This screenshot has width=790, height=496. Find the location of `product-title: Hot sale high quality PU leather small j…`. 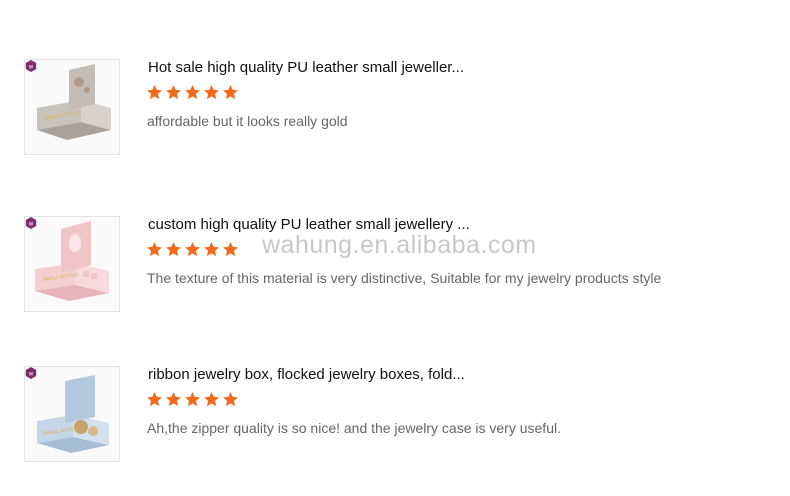

product-title: Hot sale high quality PU leather small j… is located at coordinates (306, 67).